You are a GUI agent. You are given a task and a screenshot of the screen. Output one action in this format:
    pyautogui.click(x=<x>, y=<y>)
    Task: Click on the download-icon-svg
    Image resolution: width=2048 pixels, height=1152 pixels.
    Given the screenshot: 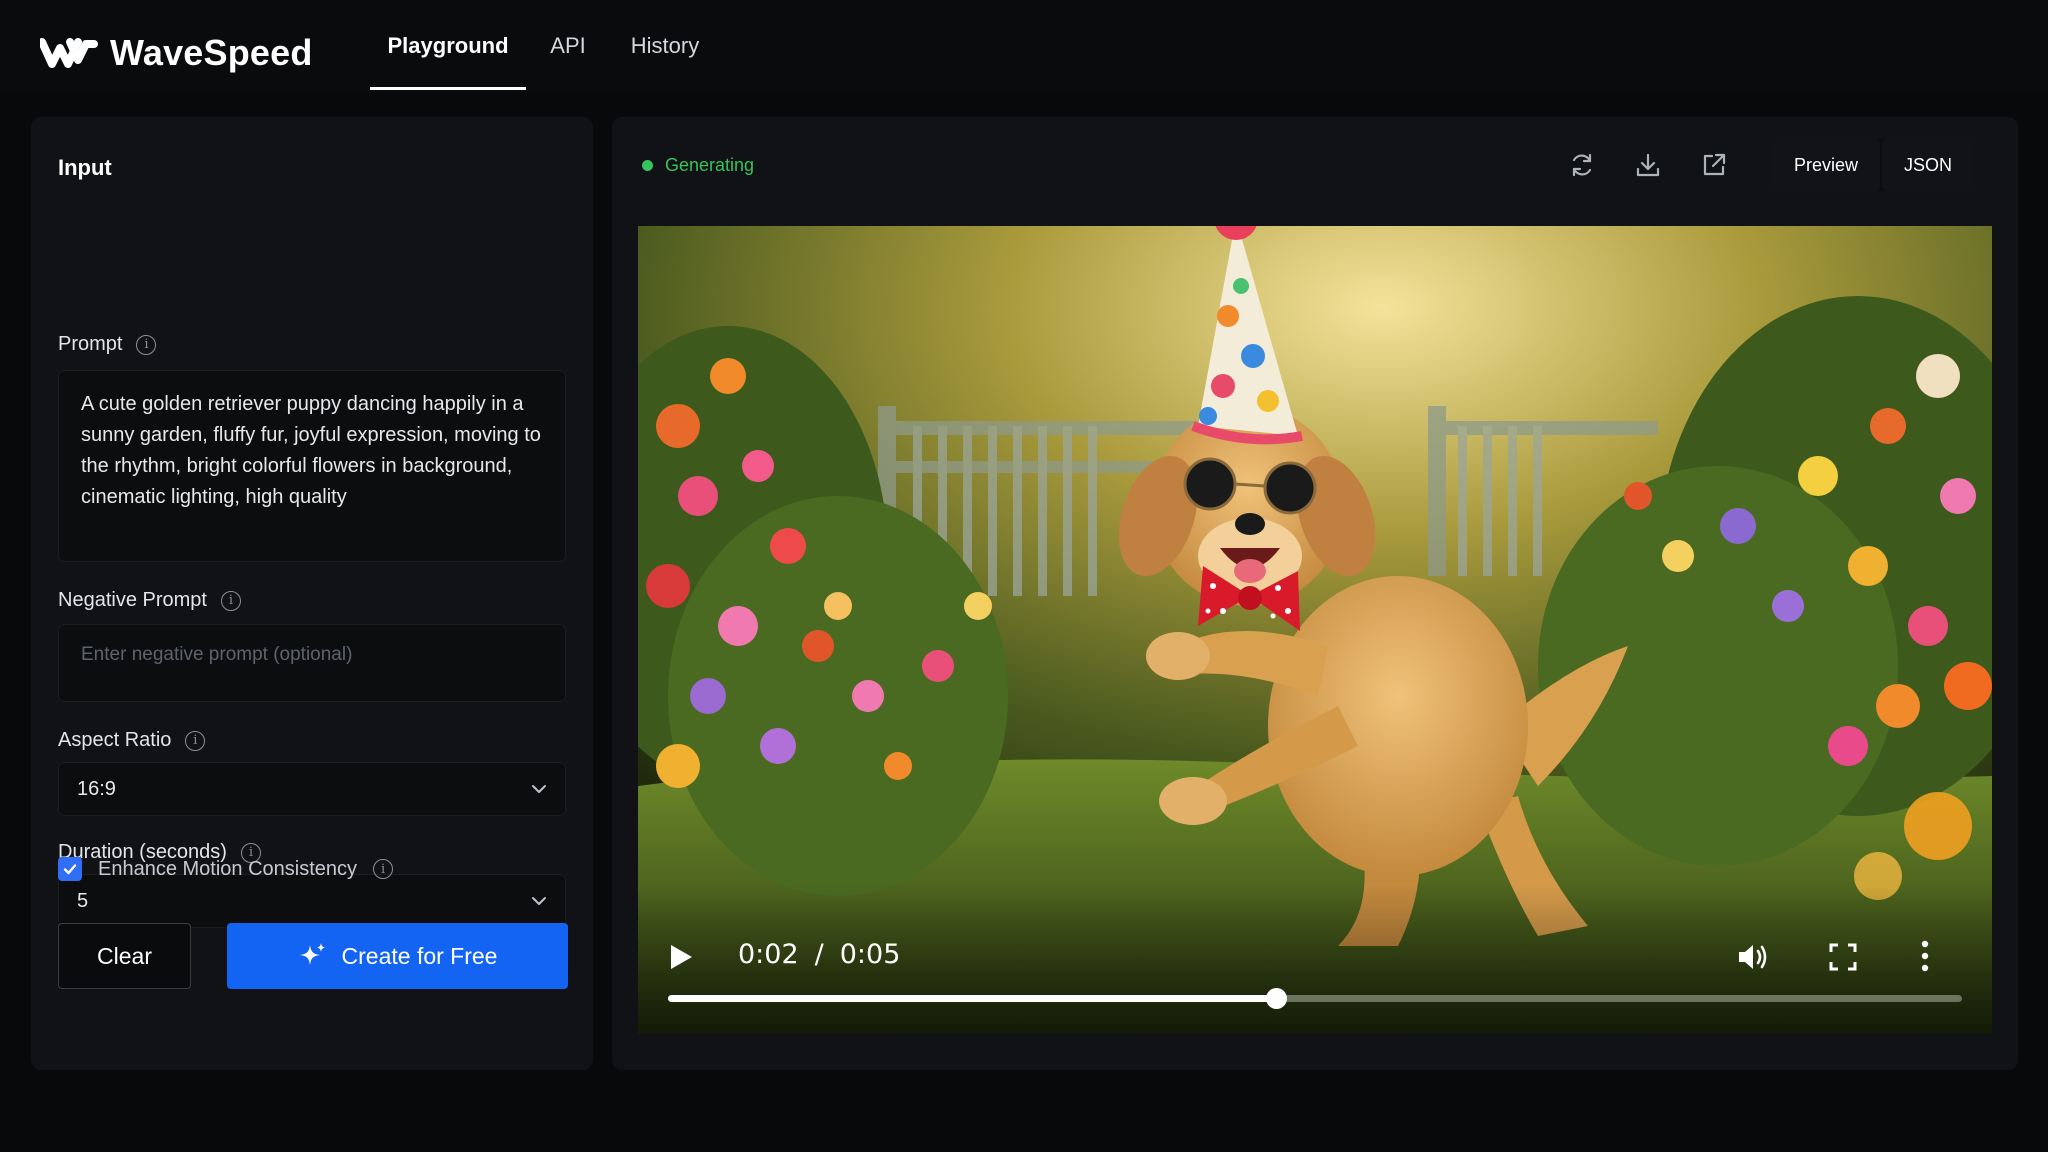 What is the action you would take?
    pyautogui.click(x=1648, y=165)
    